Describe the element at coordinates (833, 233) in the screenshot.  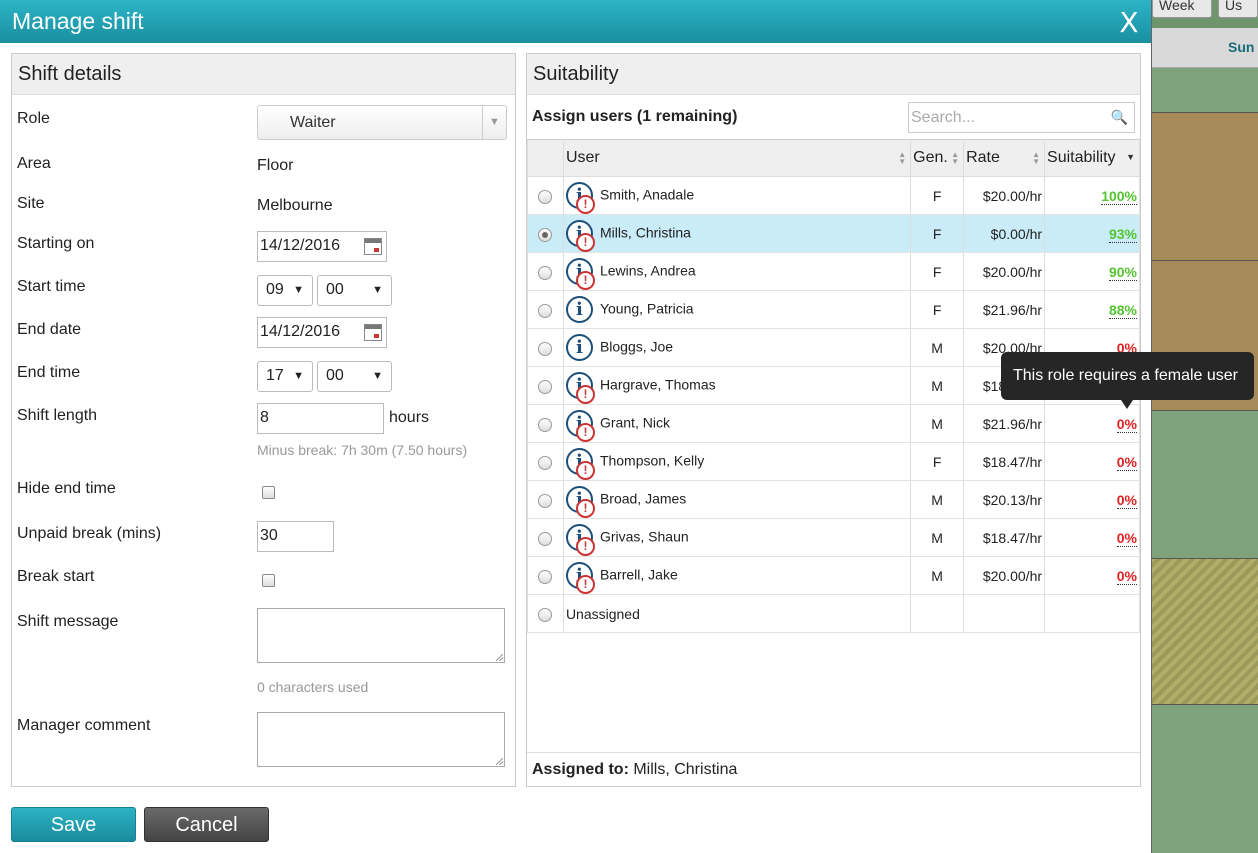
I see `table-row: i! Mills, Christina F $0.00/hr 93%` at that location.